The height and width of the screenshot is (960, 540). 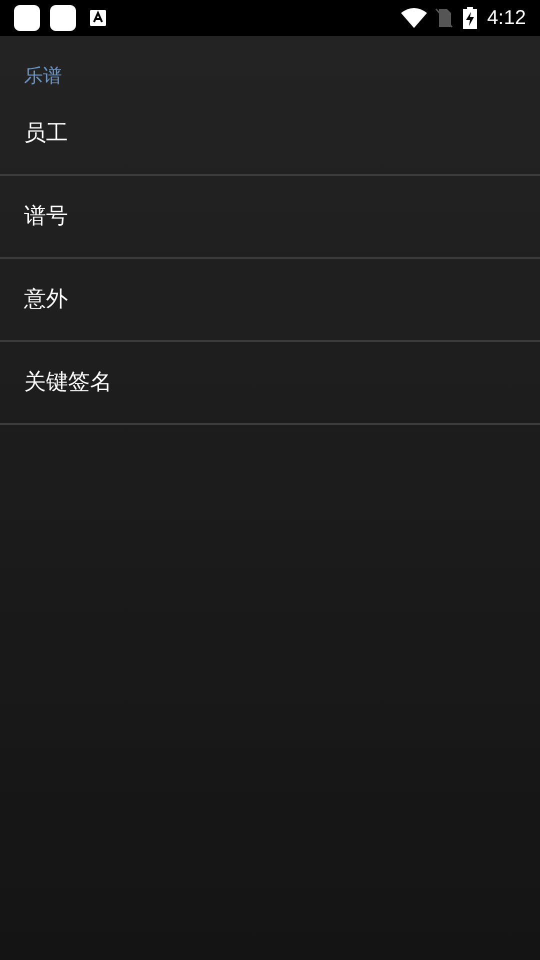 What do you see at coordinates (98, 18) in the screenshot?
I see `font-app-icon` at bounding box center [98, 18].